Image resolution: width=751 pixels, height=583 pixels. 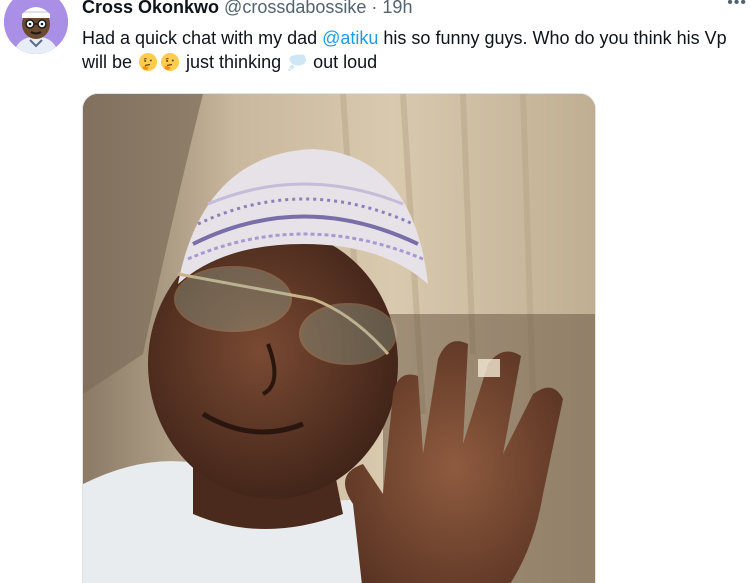 What do you see at coordinates (350, 38) in the screenshot?
I see `mention-link: @atiku` at bounding box center [350, 38].